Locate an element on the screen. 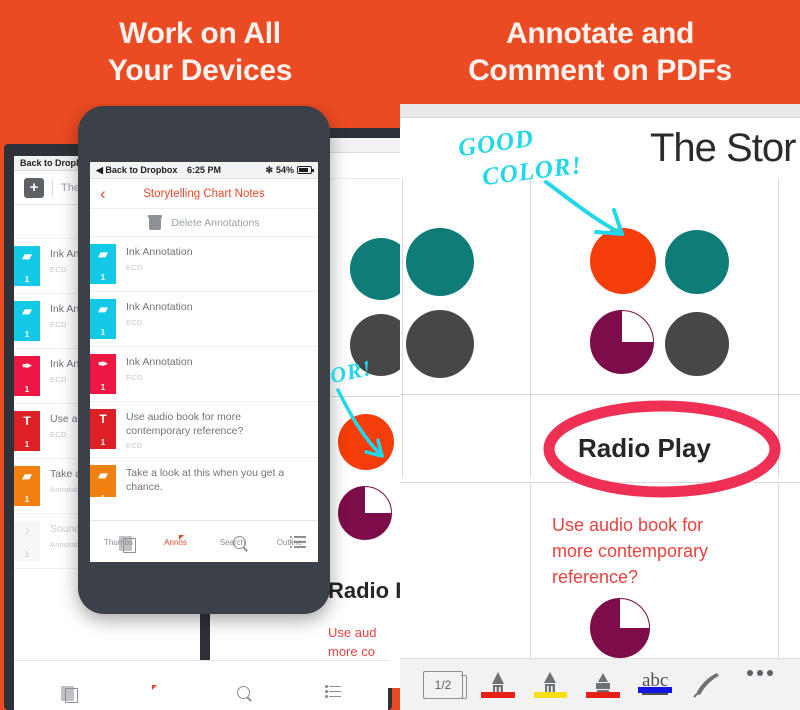 The image size is (800, 710). add-annotation-icon is located at coordinates (34, 187).